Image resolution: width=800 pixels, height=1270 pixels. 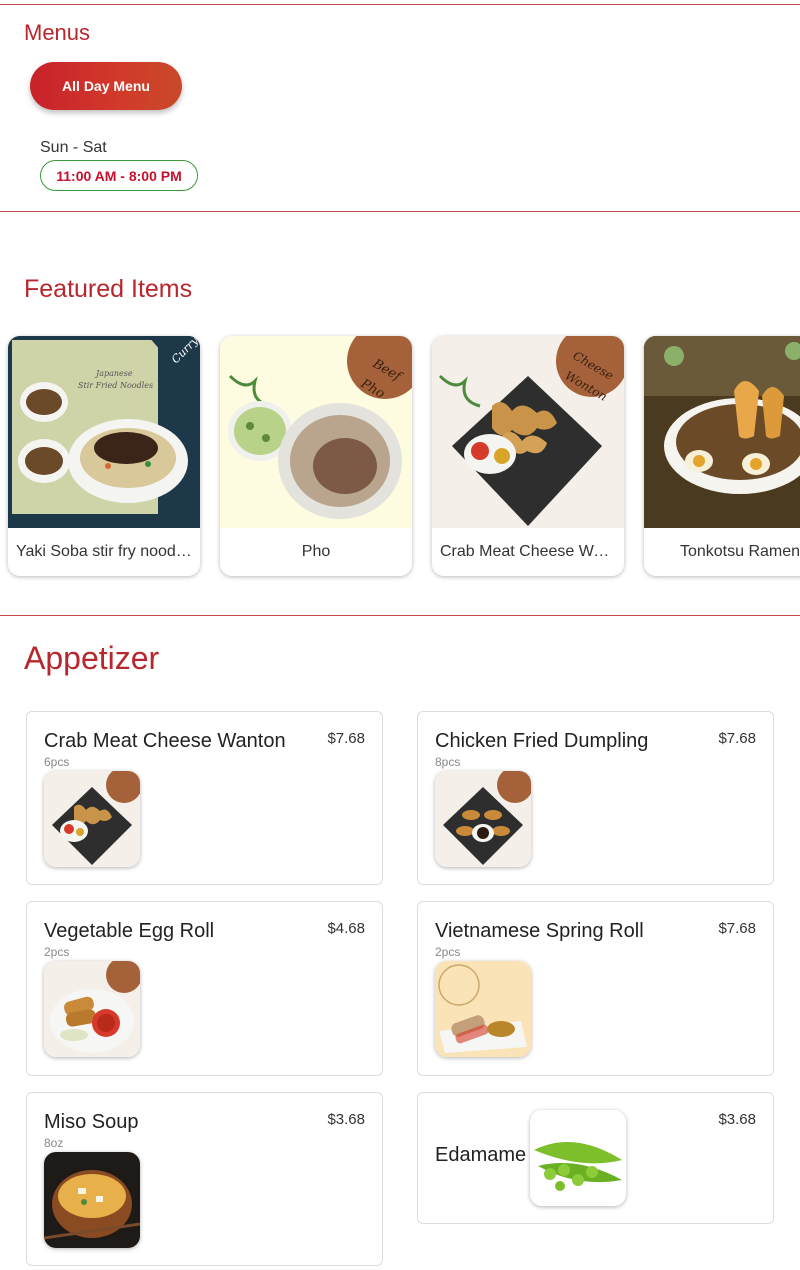 What do you see at coordinates (204, 798) in the screenshot?
I see `menu-item-card: Crab Meat Cheese Wanton $7.68 6pcs` at bounding box center [204, 798].